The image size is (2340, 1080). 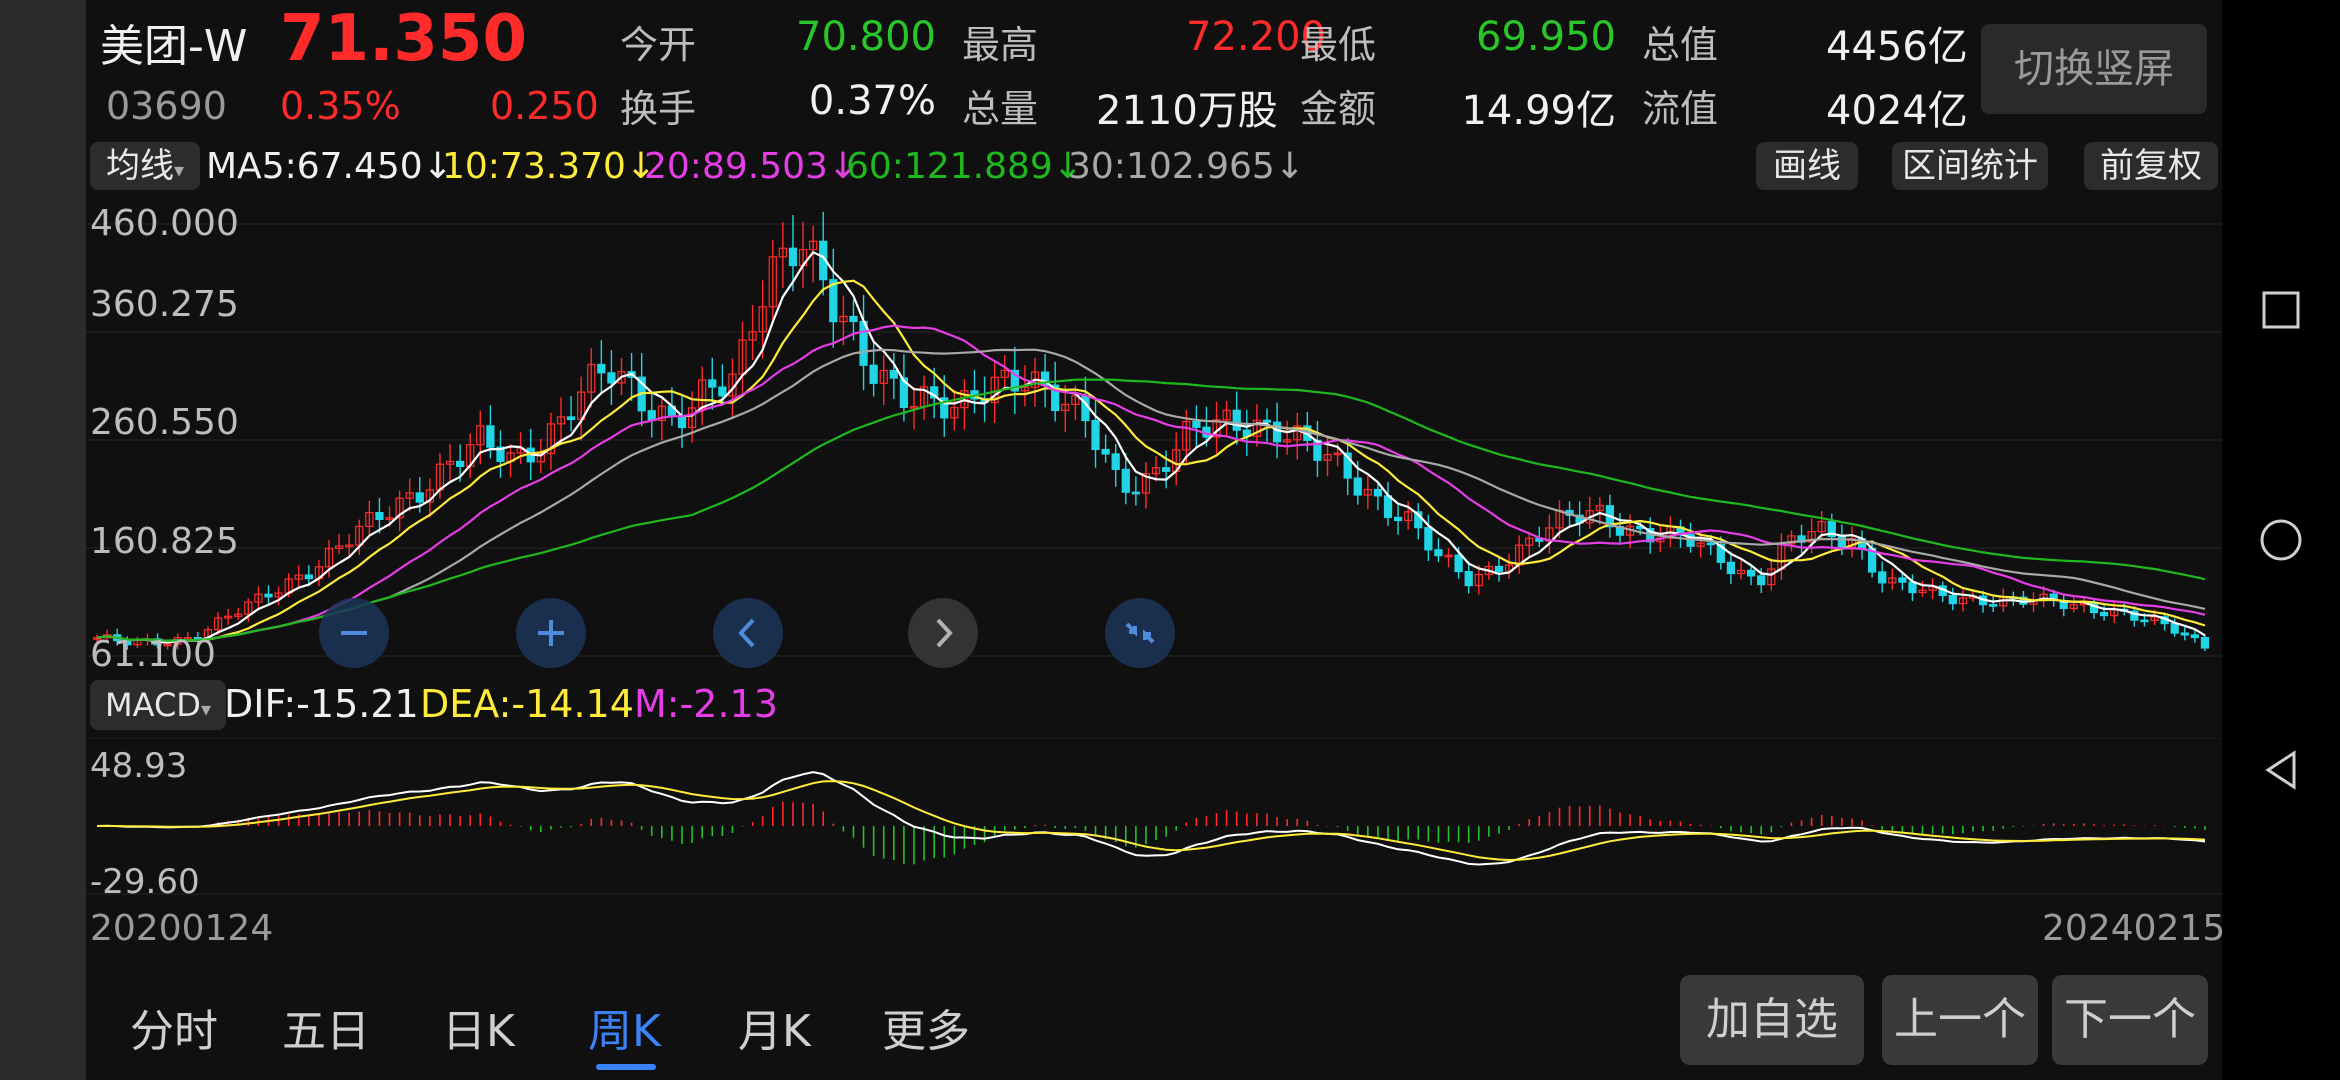 I want to click on price-axis-label: 360.275, so click(x=164, y=304).